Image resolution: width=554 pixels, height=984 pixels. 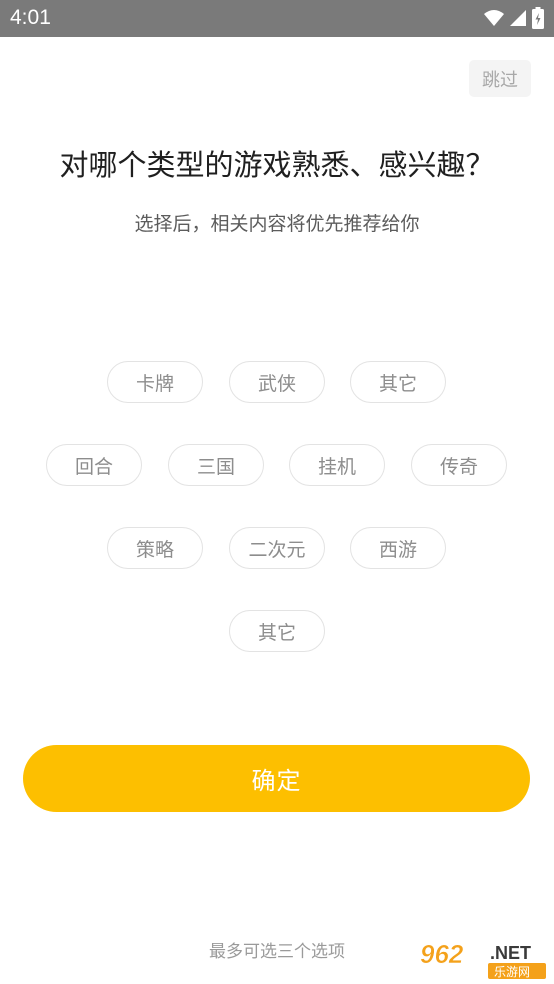 What do you see at coordinates (494, 18) in the screenshot?
I see `wifi-icon` at bounding box center [494, 18].